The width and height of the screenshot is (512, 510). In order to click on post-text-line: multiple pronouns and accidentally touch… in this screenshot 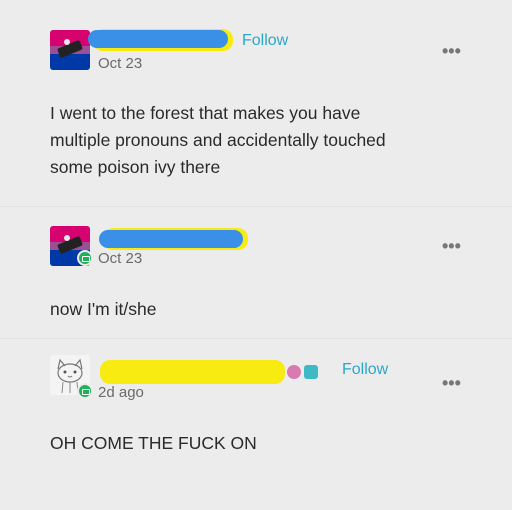, I will do `click(218, 140)`.